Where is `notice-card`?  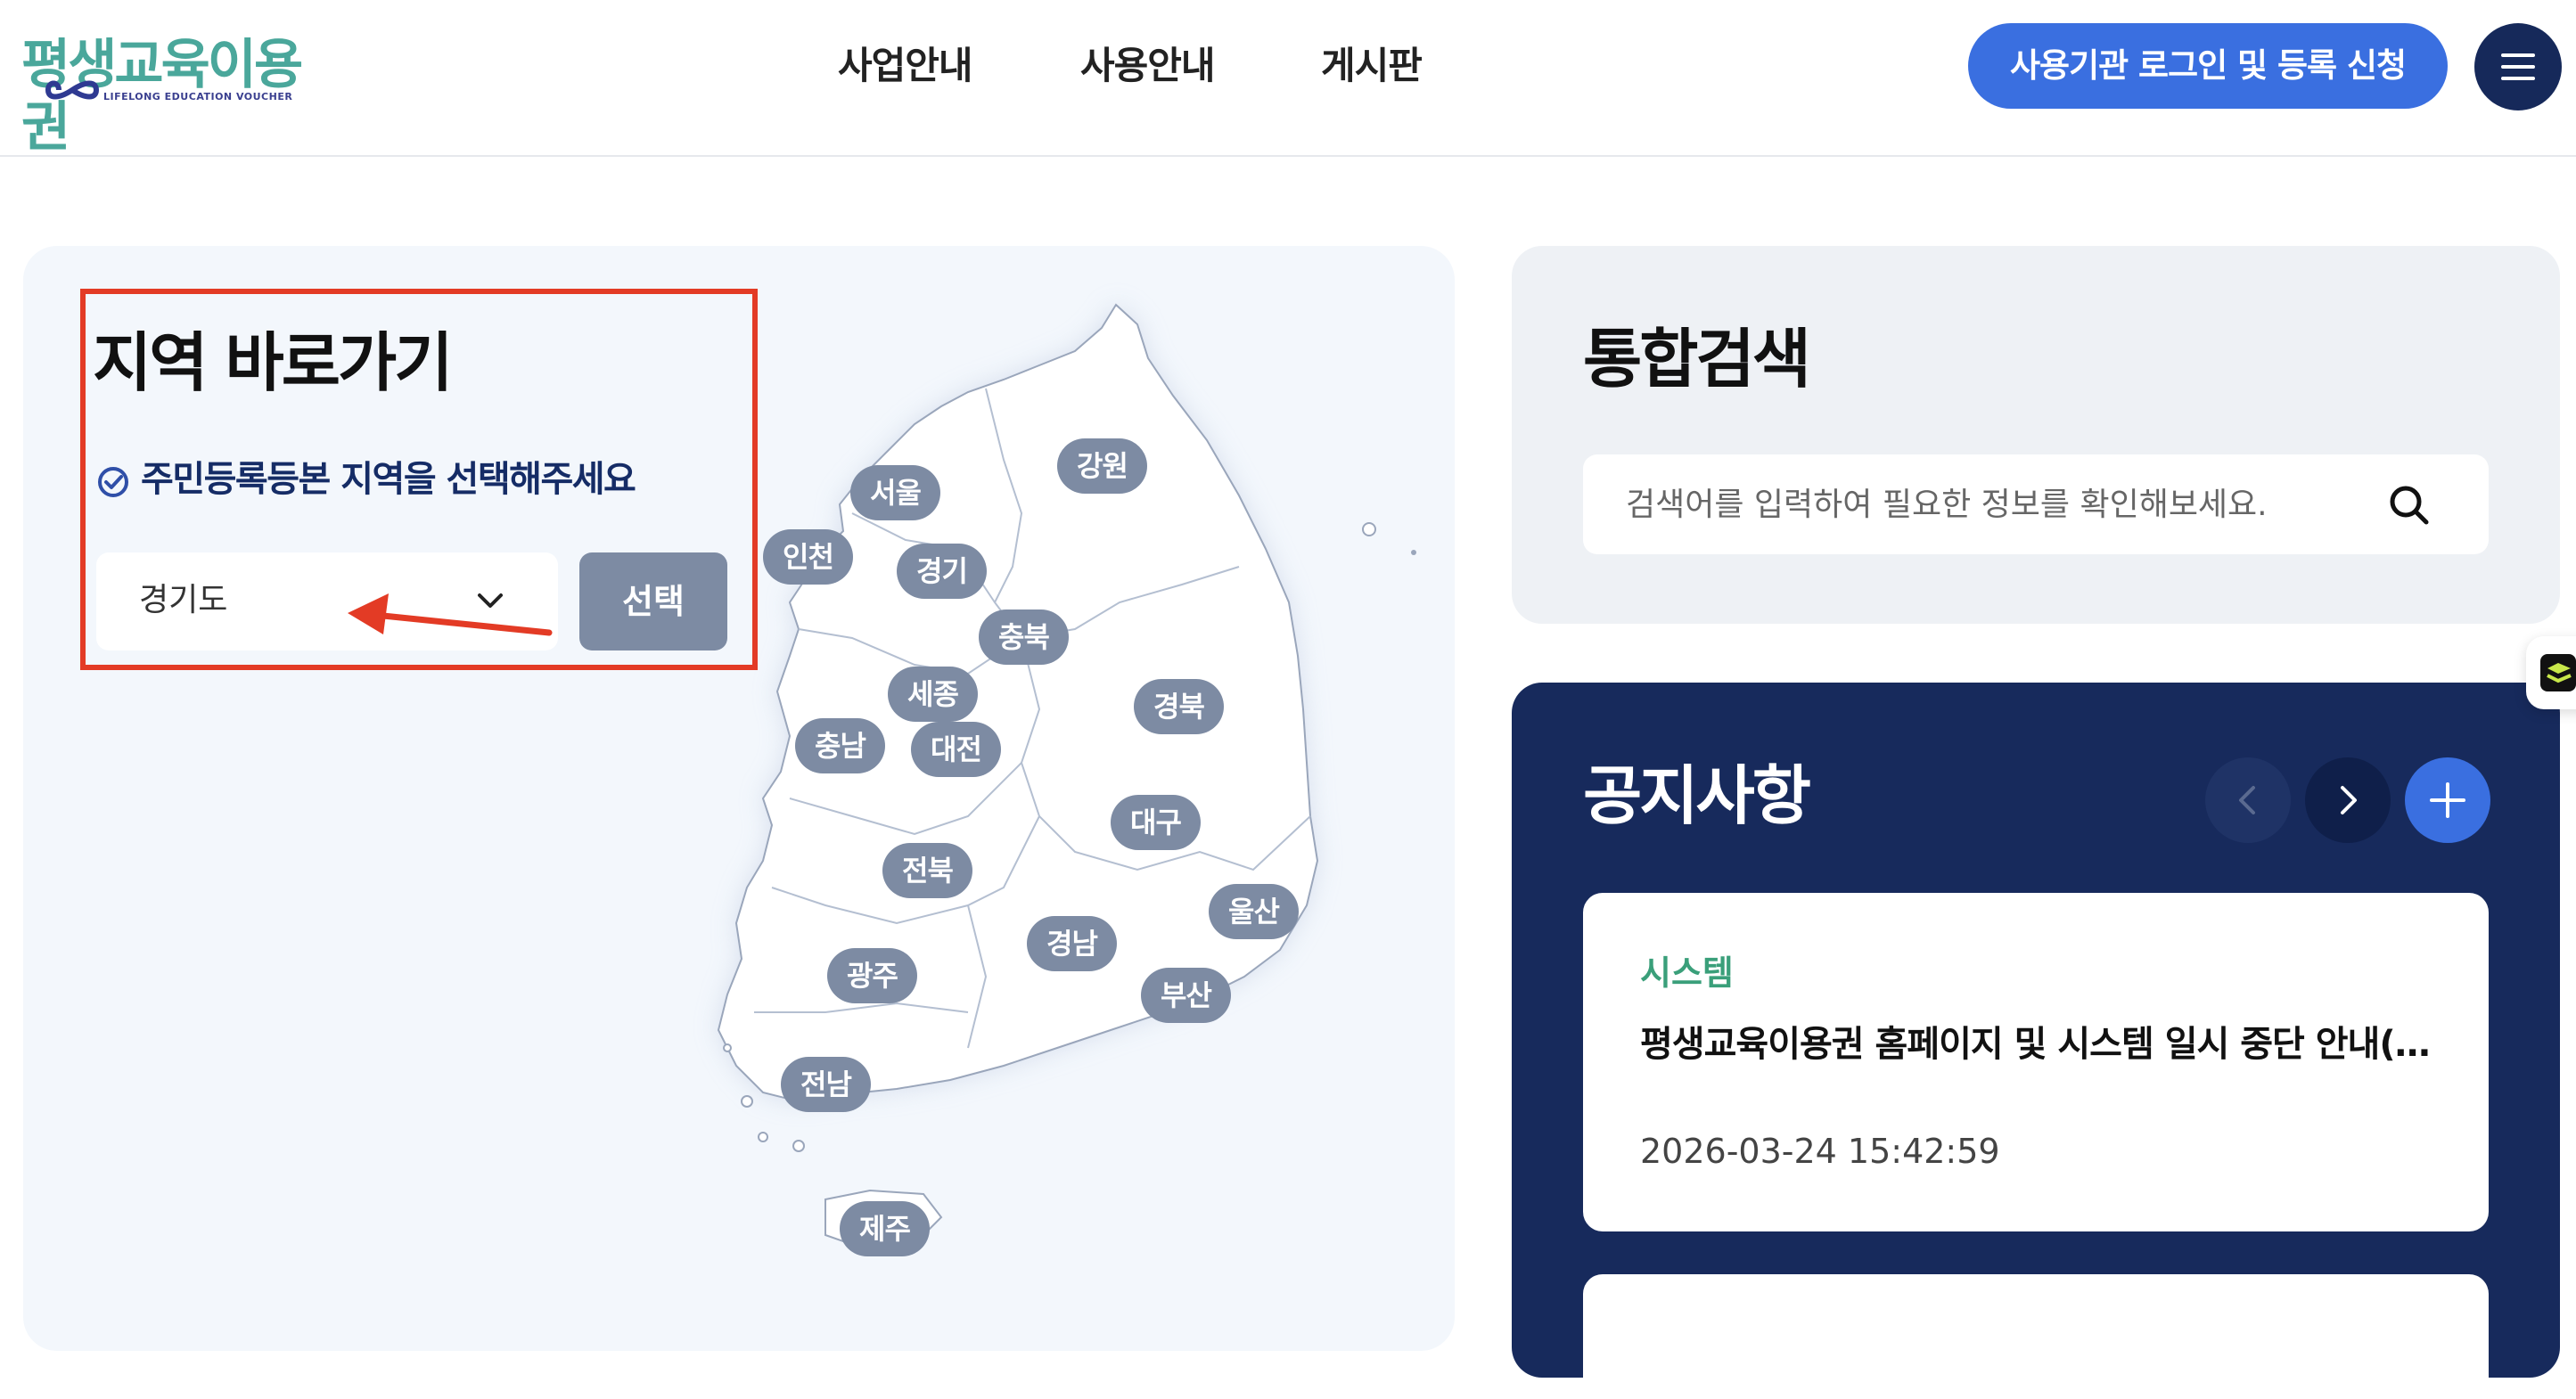 notice-card is located at coordinates (2036, 1337).